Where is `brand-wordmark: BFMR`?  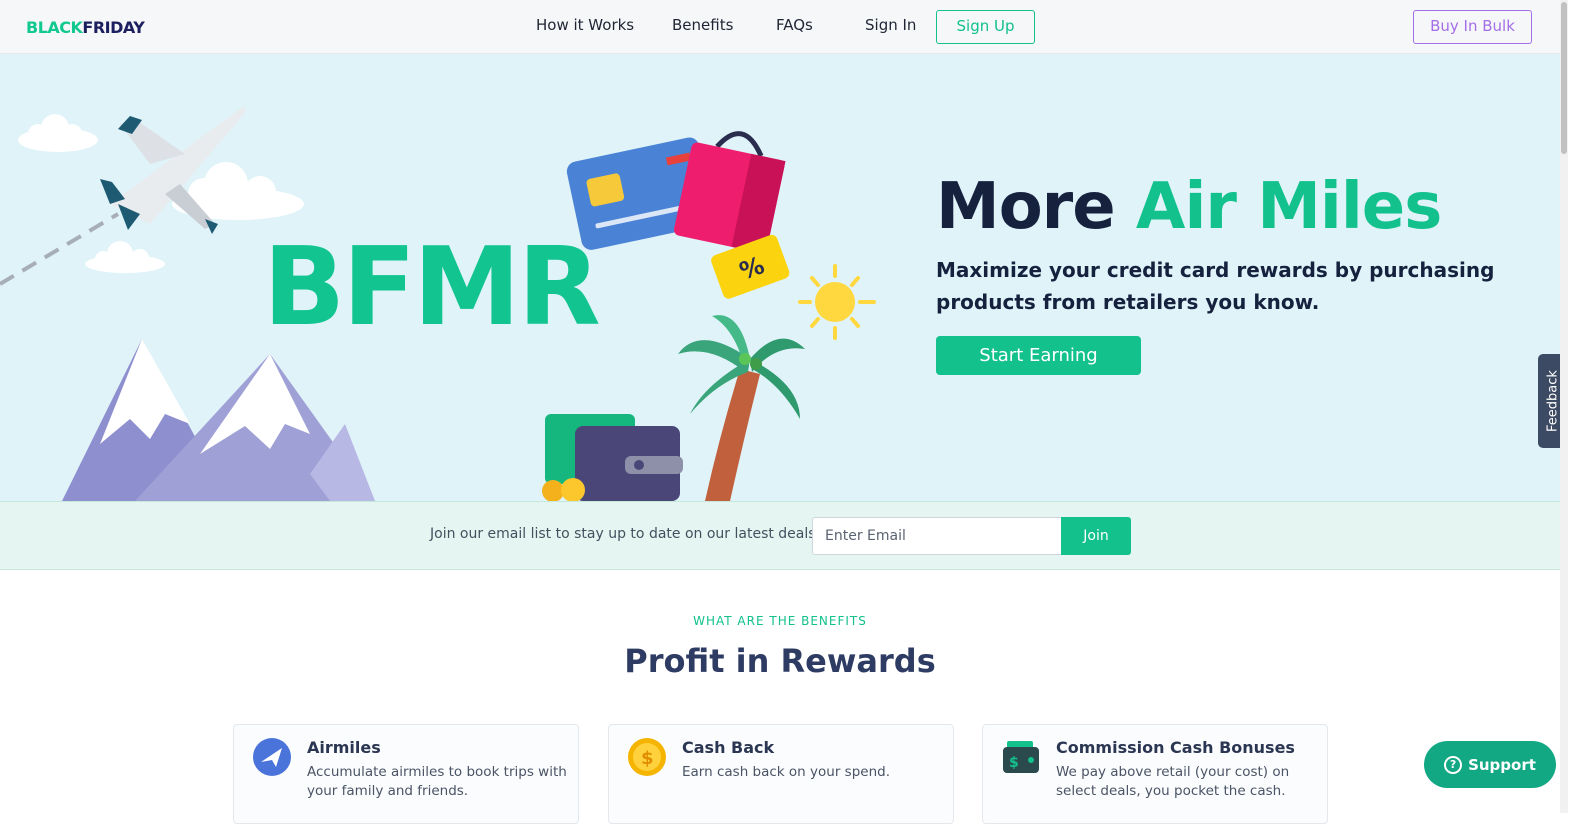
brand-wordmark: BFMR is located at coordinates (432, 287).